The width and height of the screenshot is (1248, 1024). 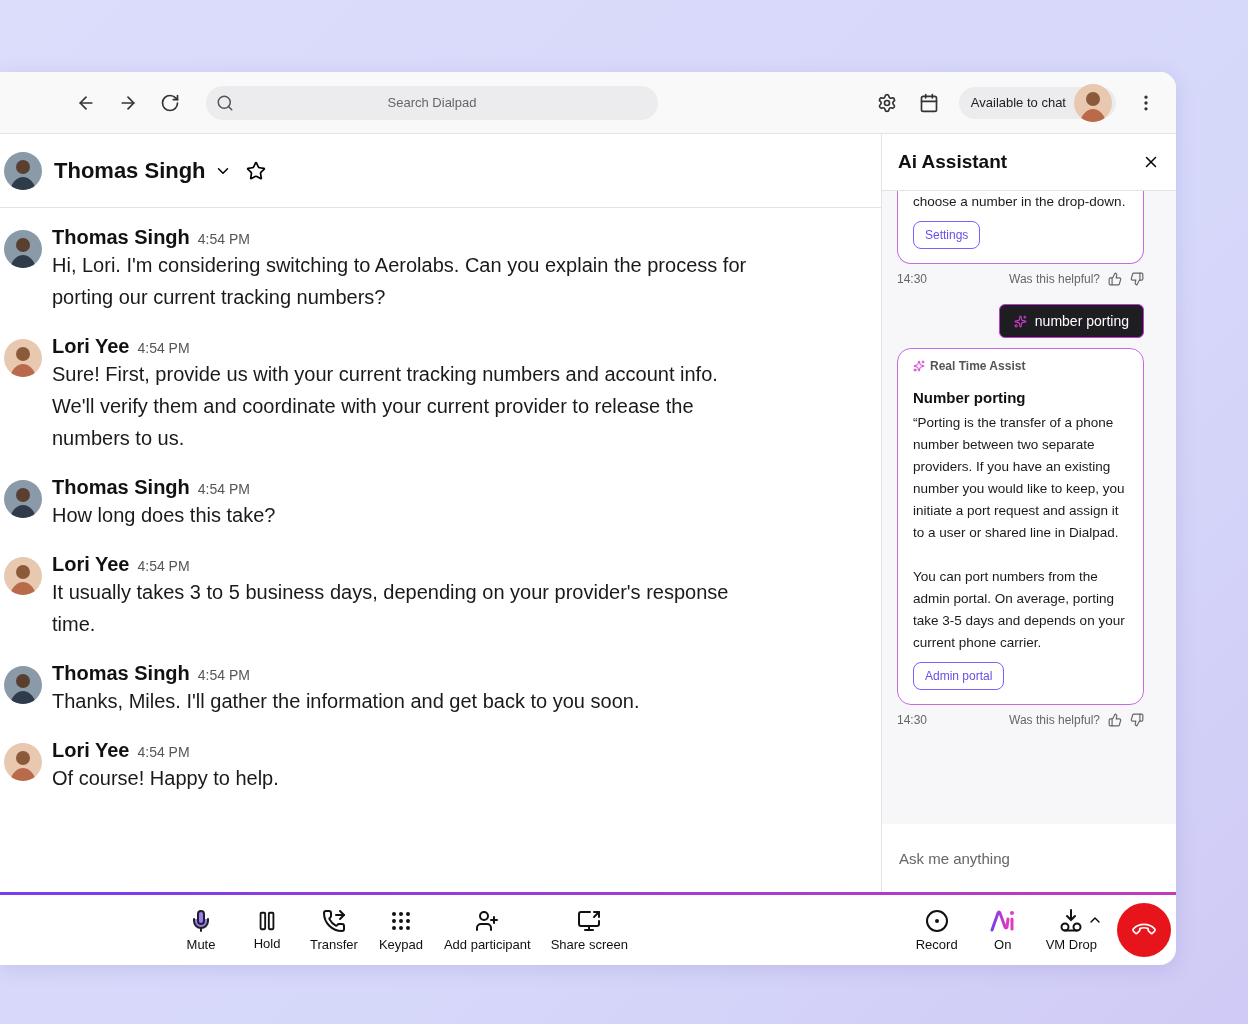 I want to click on call-control-button: Hold, so click(x=267, y=930).